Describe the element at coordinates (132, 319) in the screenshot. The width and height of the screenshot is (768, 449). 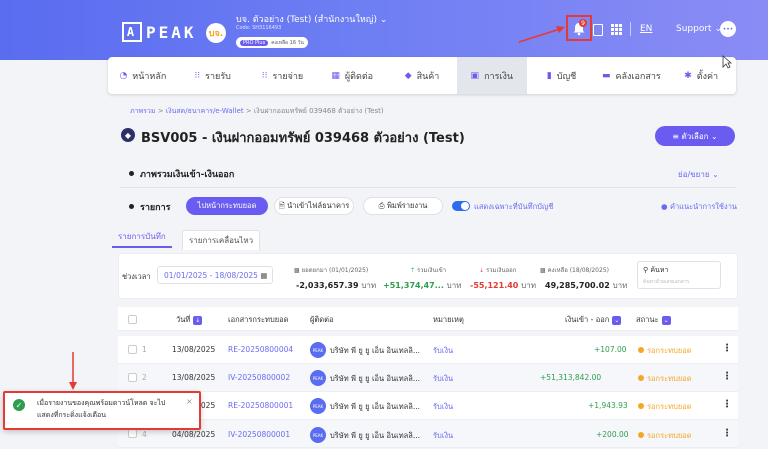
I see `select-all-checkbox` at that location.